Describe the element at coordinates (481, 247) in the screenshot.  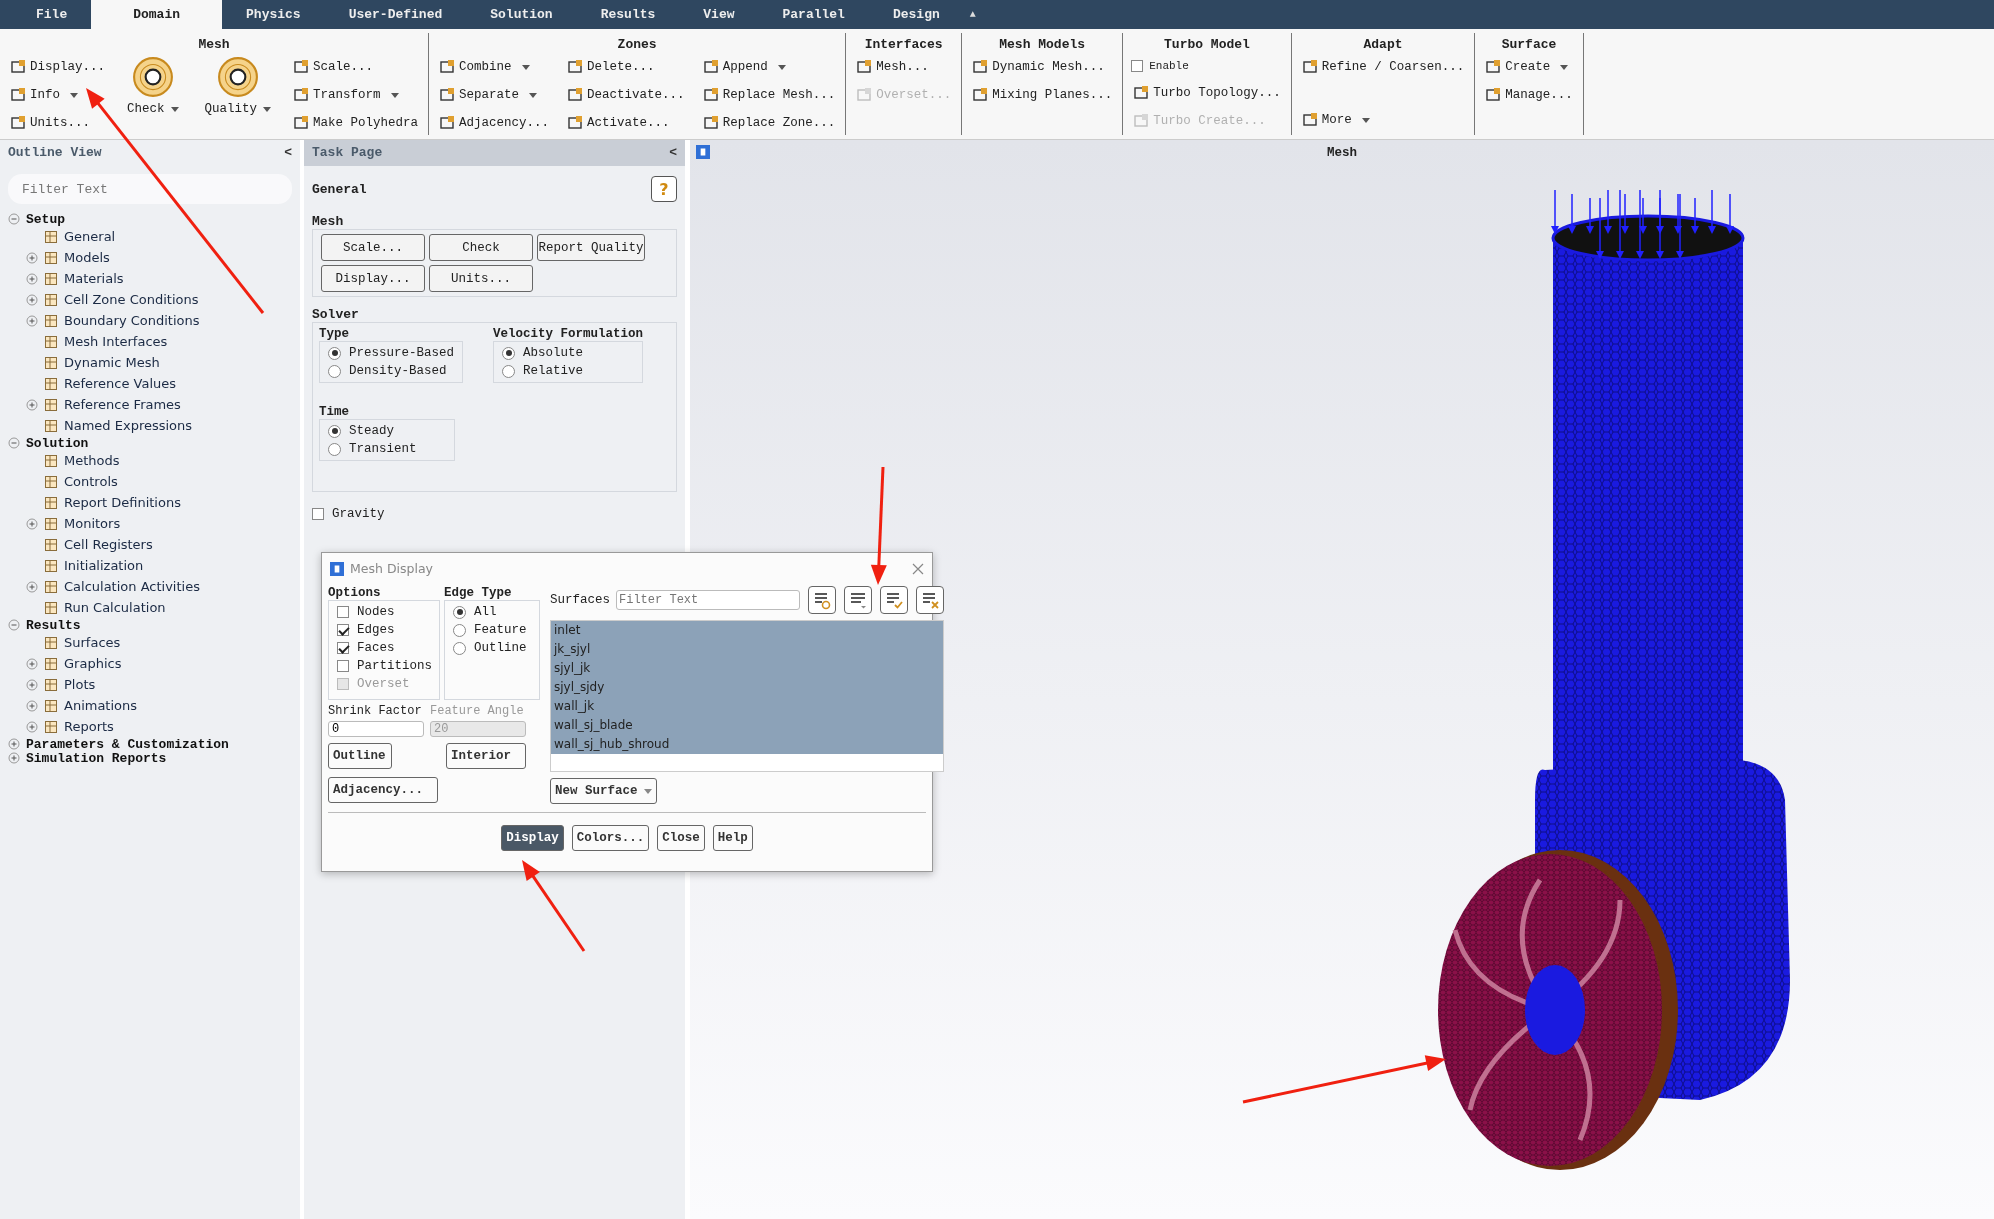
I see `action-button: Check` at that location.